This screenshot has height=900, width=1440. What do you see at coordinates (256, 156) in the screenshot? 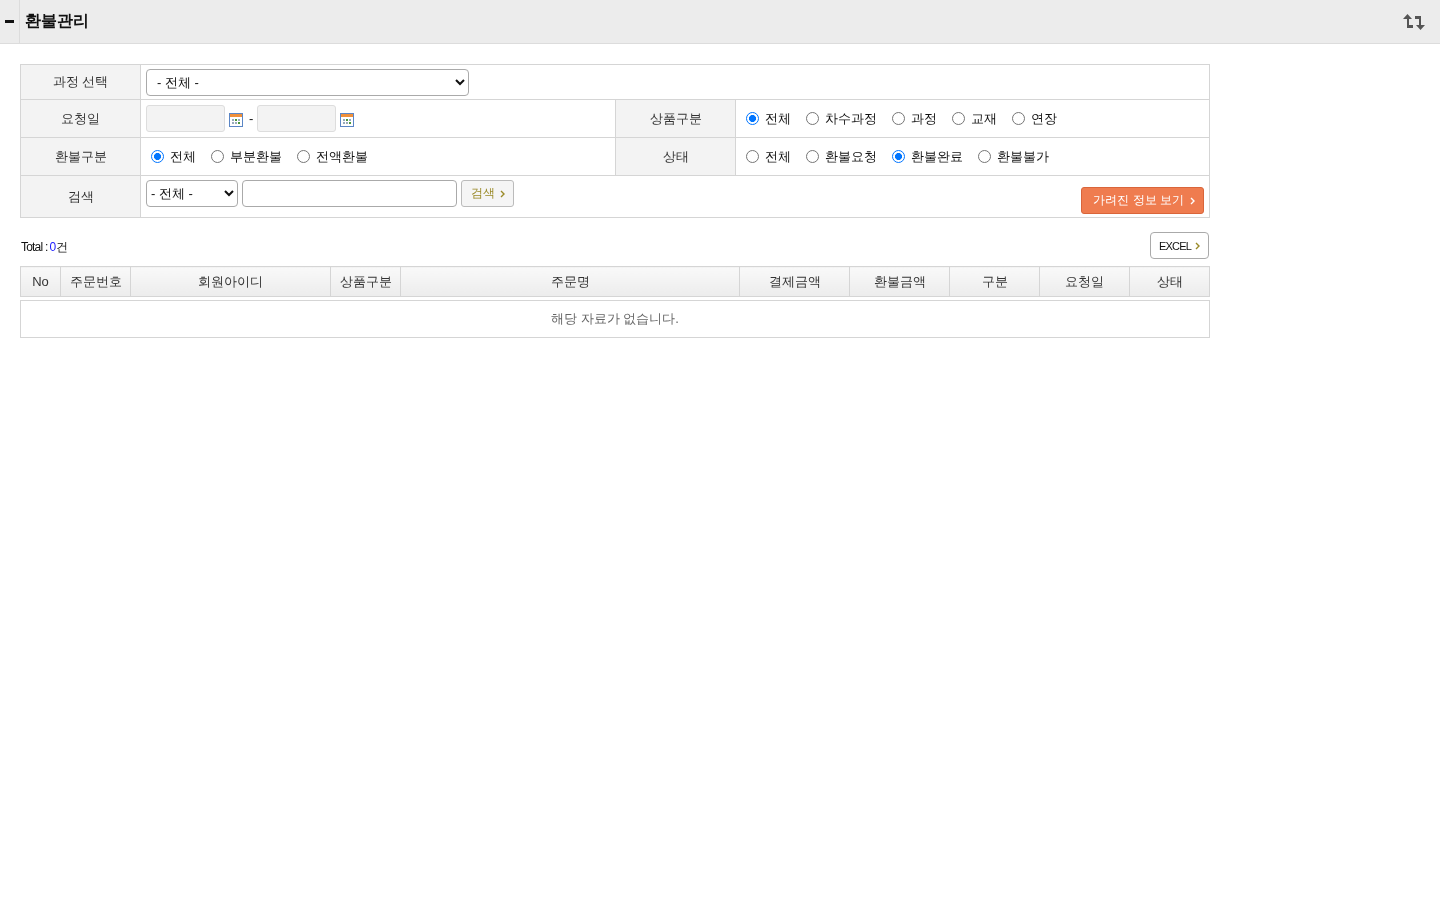
I see `radio-label: 부분환불` at bounding box center [256, 156].